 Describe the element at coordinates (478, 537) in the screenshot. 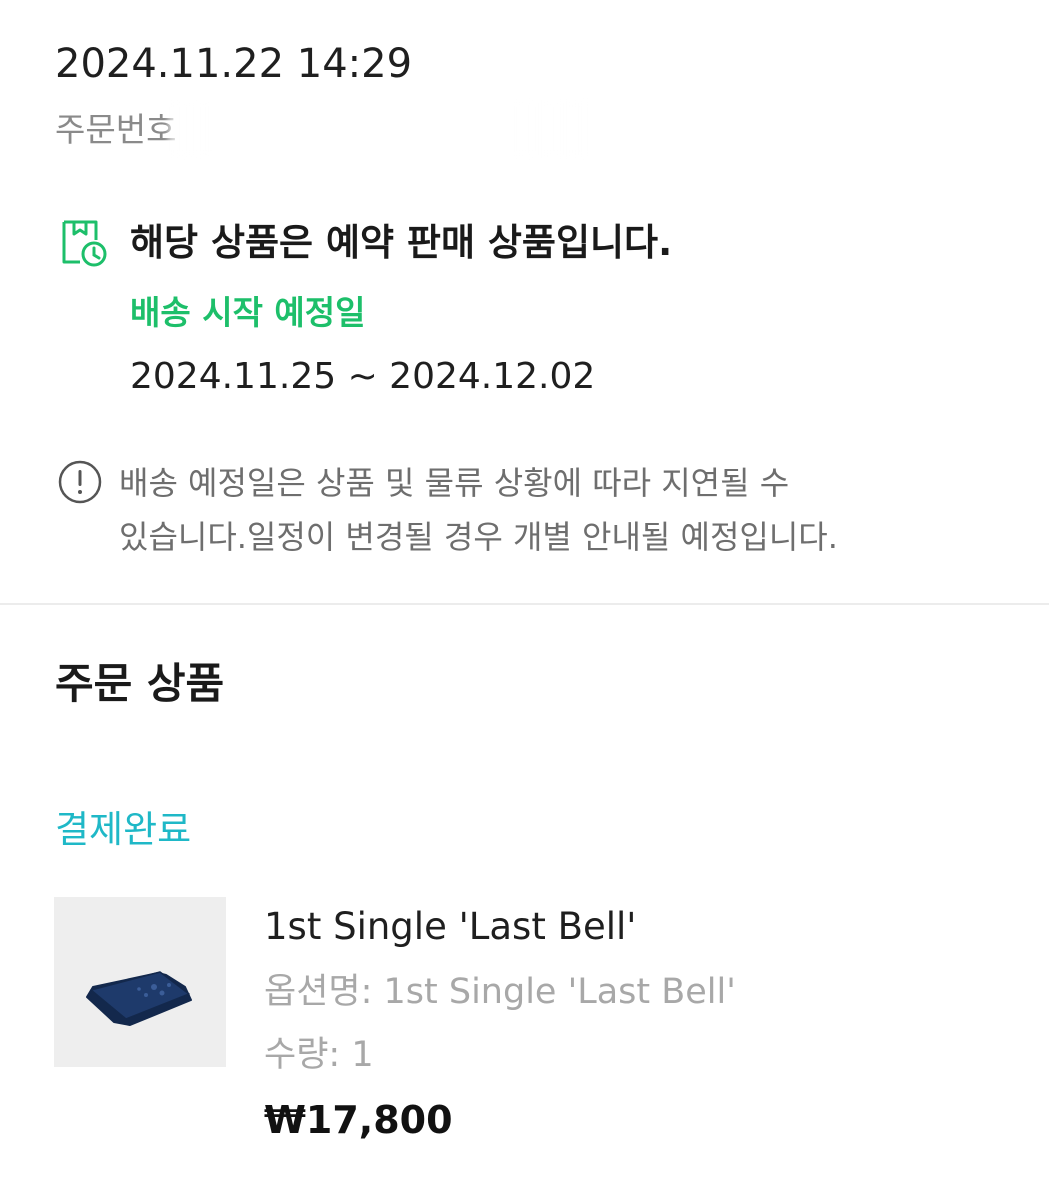

I see `delay-info-line-2: 있습니다.일정이 변경될 경우 개별 안내될 예정입니다.` at that location.